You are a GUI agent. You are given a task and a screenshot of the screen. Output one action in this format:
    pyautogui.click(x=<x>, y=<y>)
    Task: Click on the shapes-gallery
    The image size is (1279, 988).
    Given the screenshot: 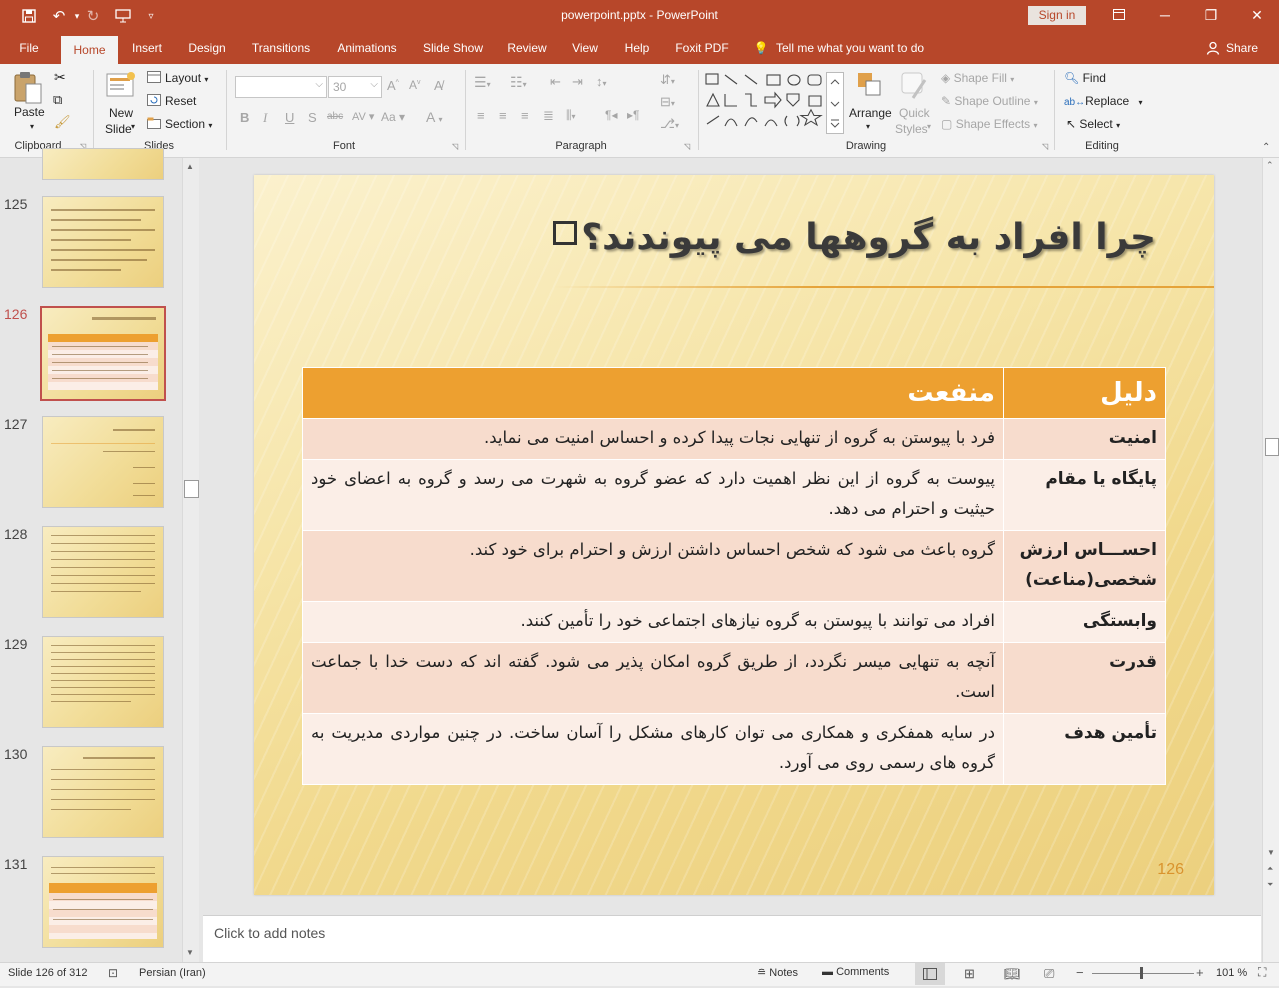 What is the action you would take?
    pyautogui.click(x=770, y=103)
    